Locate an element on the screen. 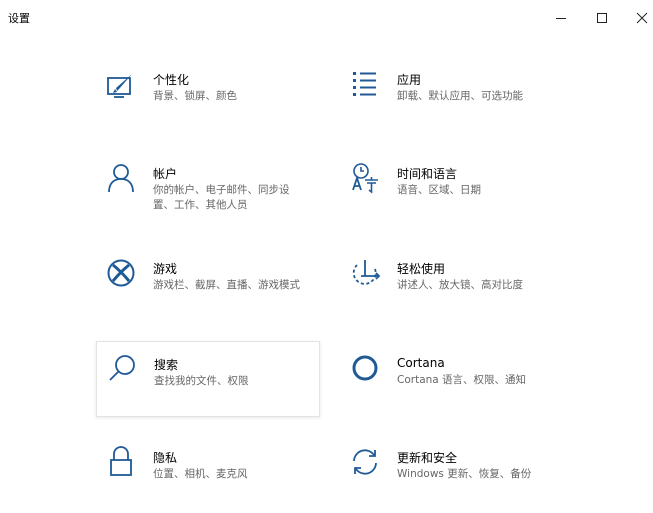 The image size is (653, 513). ease-of-access-icon is located at coordinates (365, 273).